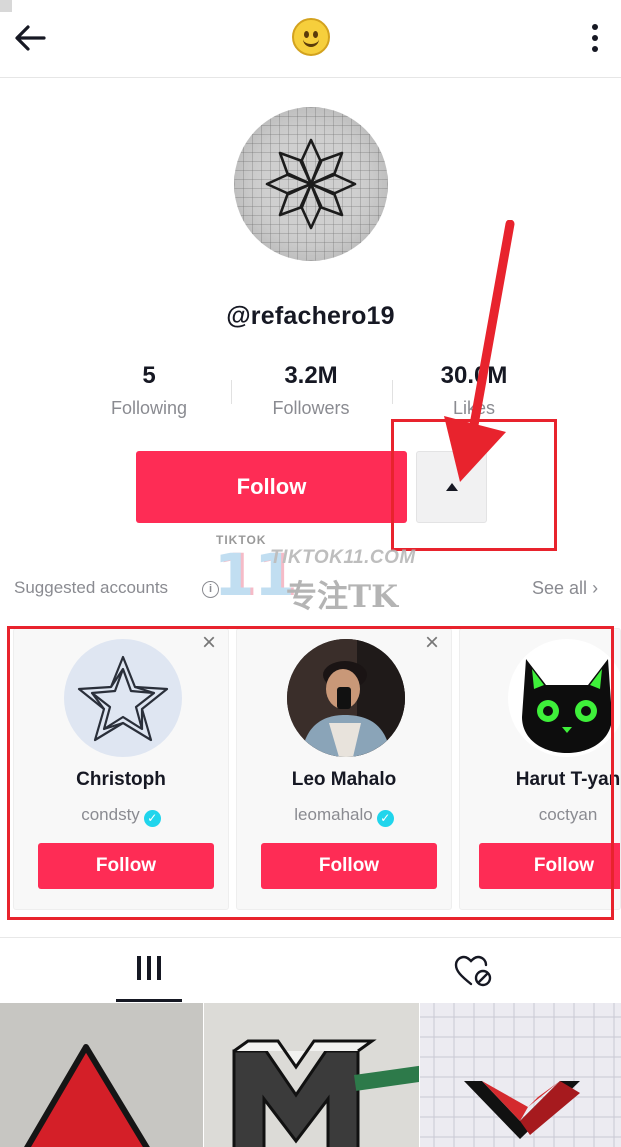  Describe the element at coordinates (91, 587) in the screenshot. I see `suggested-accounts-title: Suggested accounts` at that location.